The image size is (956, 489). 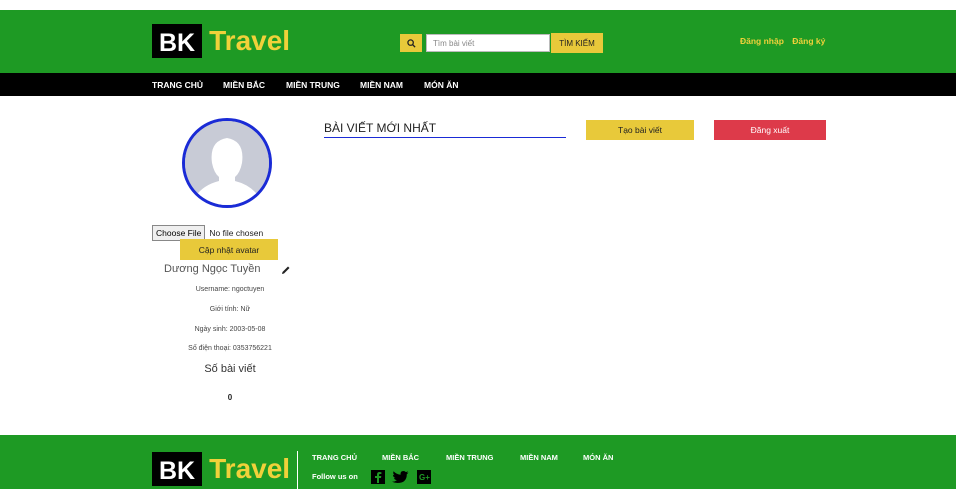 What do you see at coordinates (445, 129) in the screenshot?
I see `latest-posts-title: BÀI VIẾT MỚI NHẤT` at bounding box center [445, 129].